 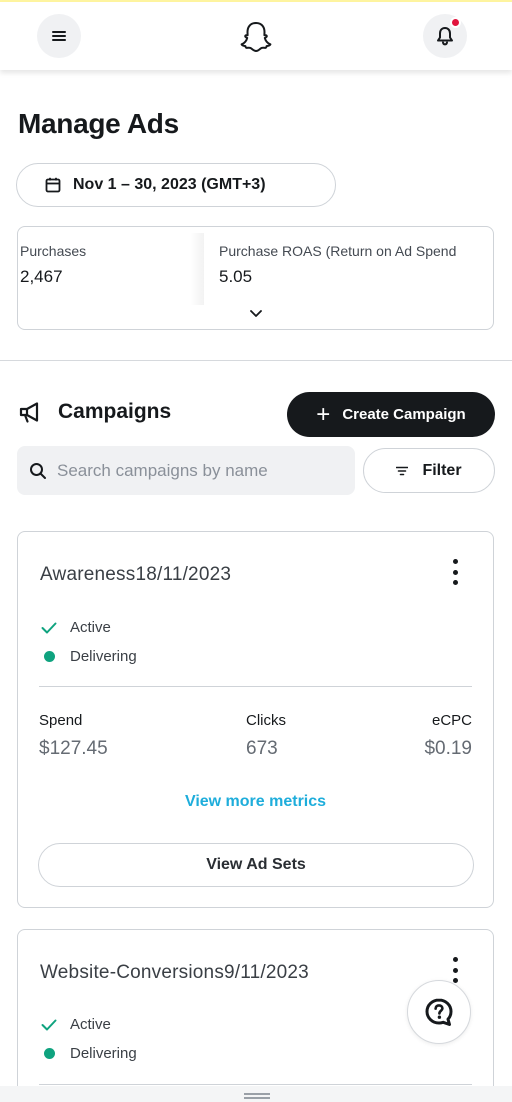 I want to click on stat-label: Spend, so click(x=61, y=720).